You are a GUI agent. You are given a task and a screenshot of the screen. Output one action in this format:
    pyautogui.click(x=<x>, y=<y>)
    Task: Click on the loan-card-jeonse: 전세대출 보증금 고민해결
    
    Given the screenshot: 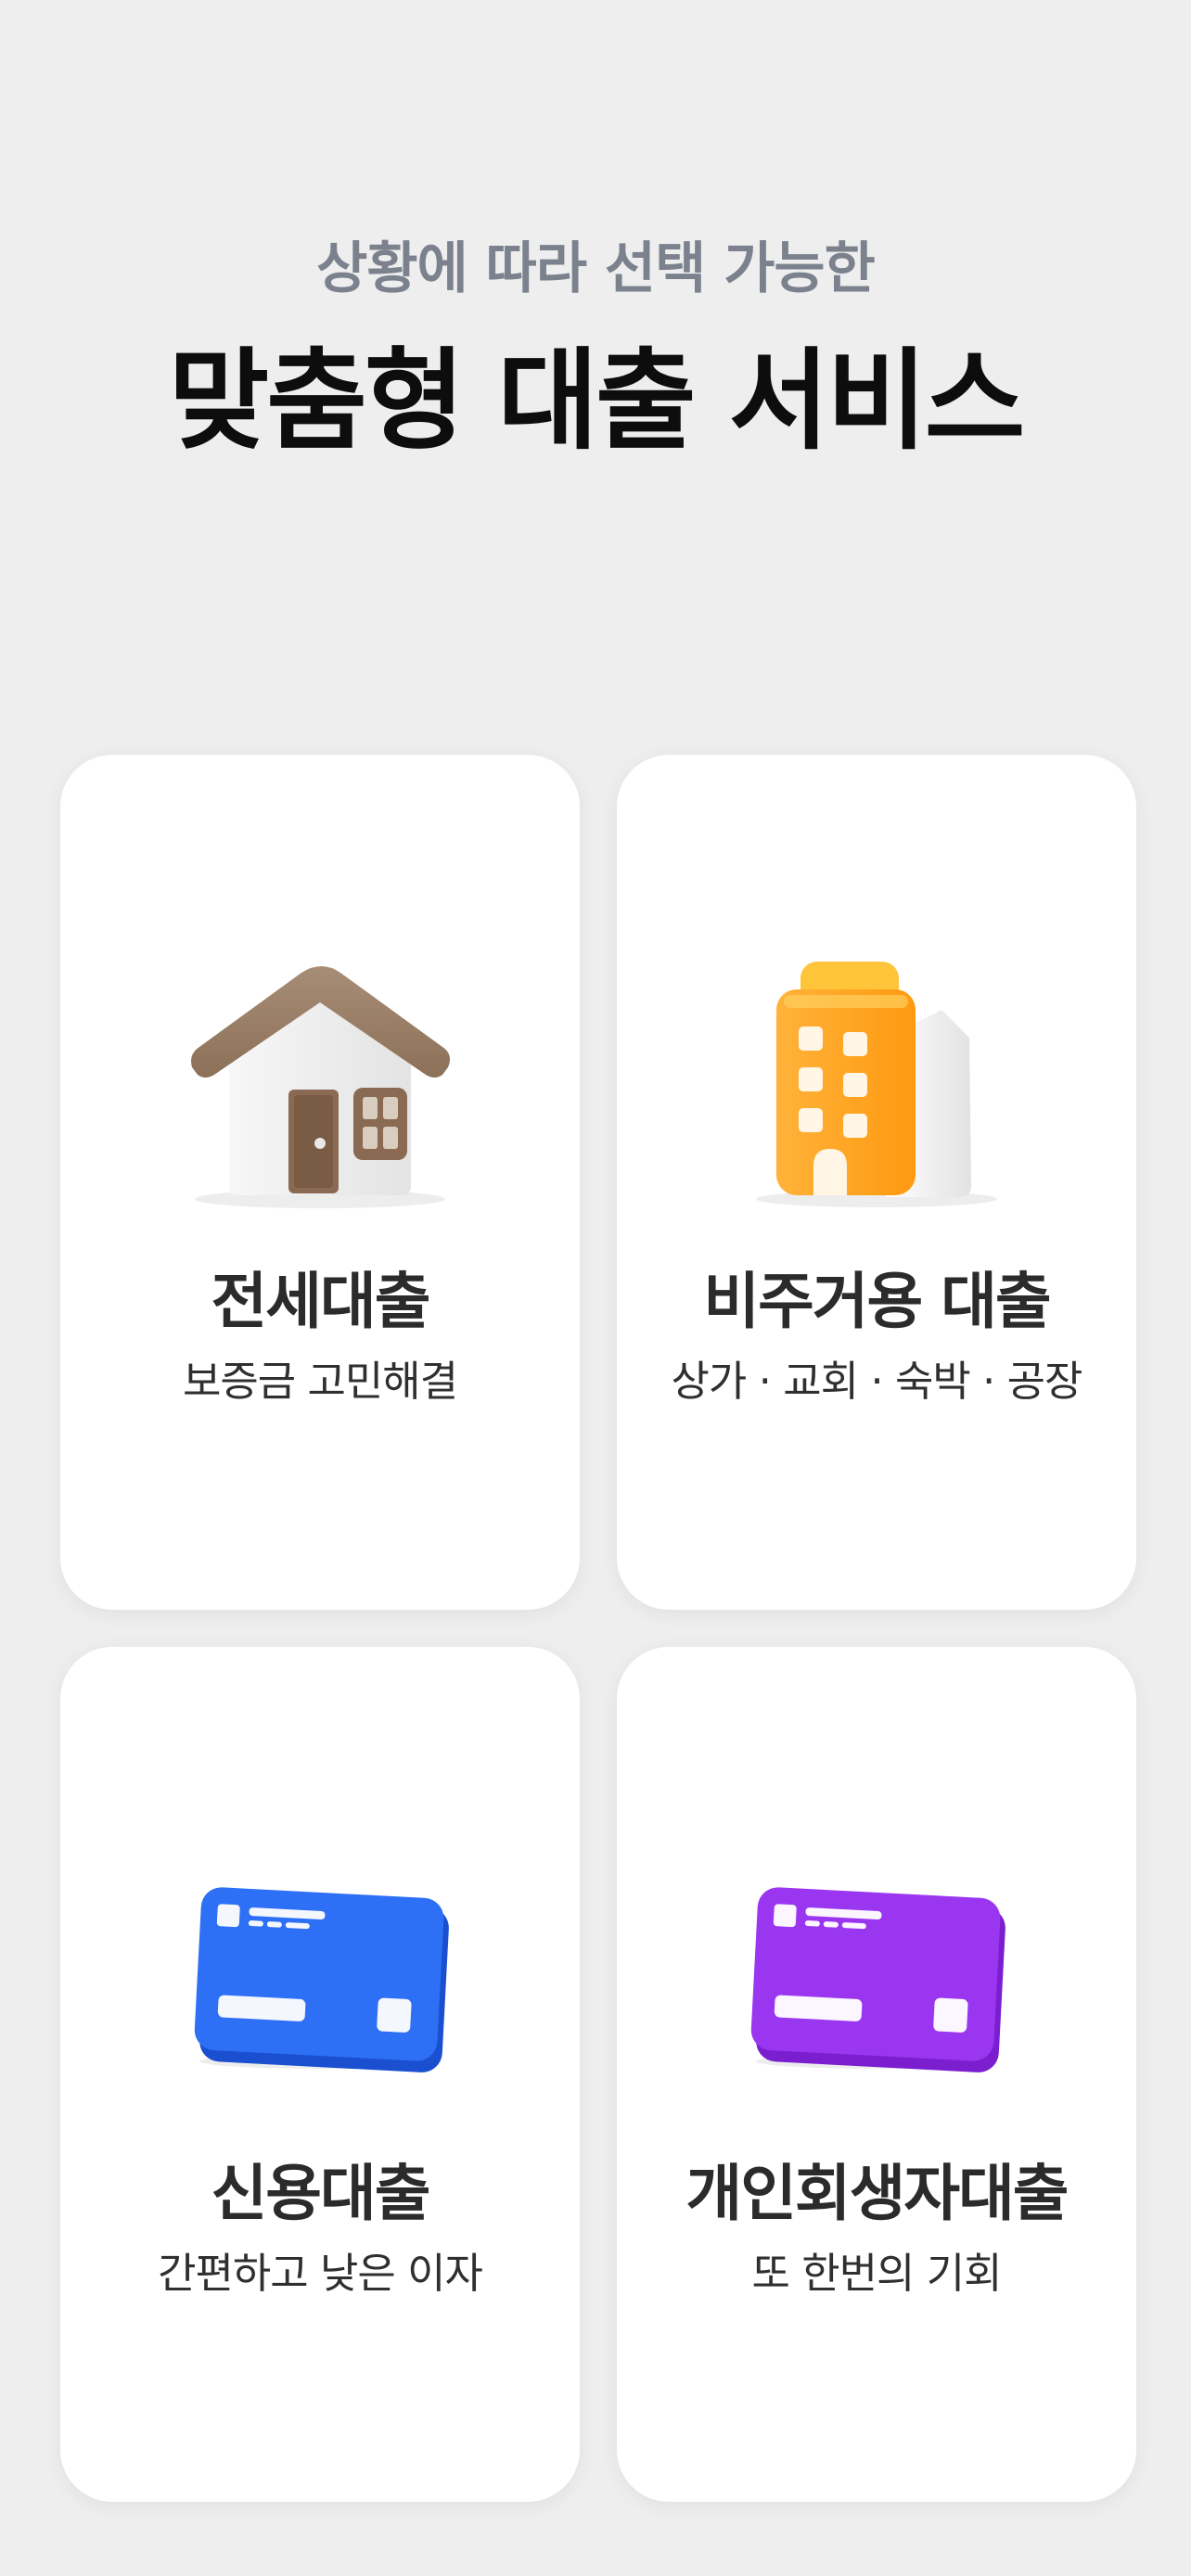 What is the action you would take?
    pyautogui.click(x=320, y=1183)
    